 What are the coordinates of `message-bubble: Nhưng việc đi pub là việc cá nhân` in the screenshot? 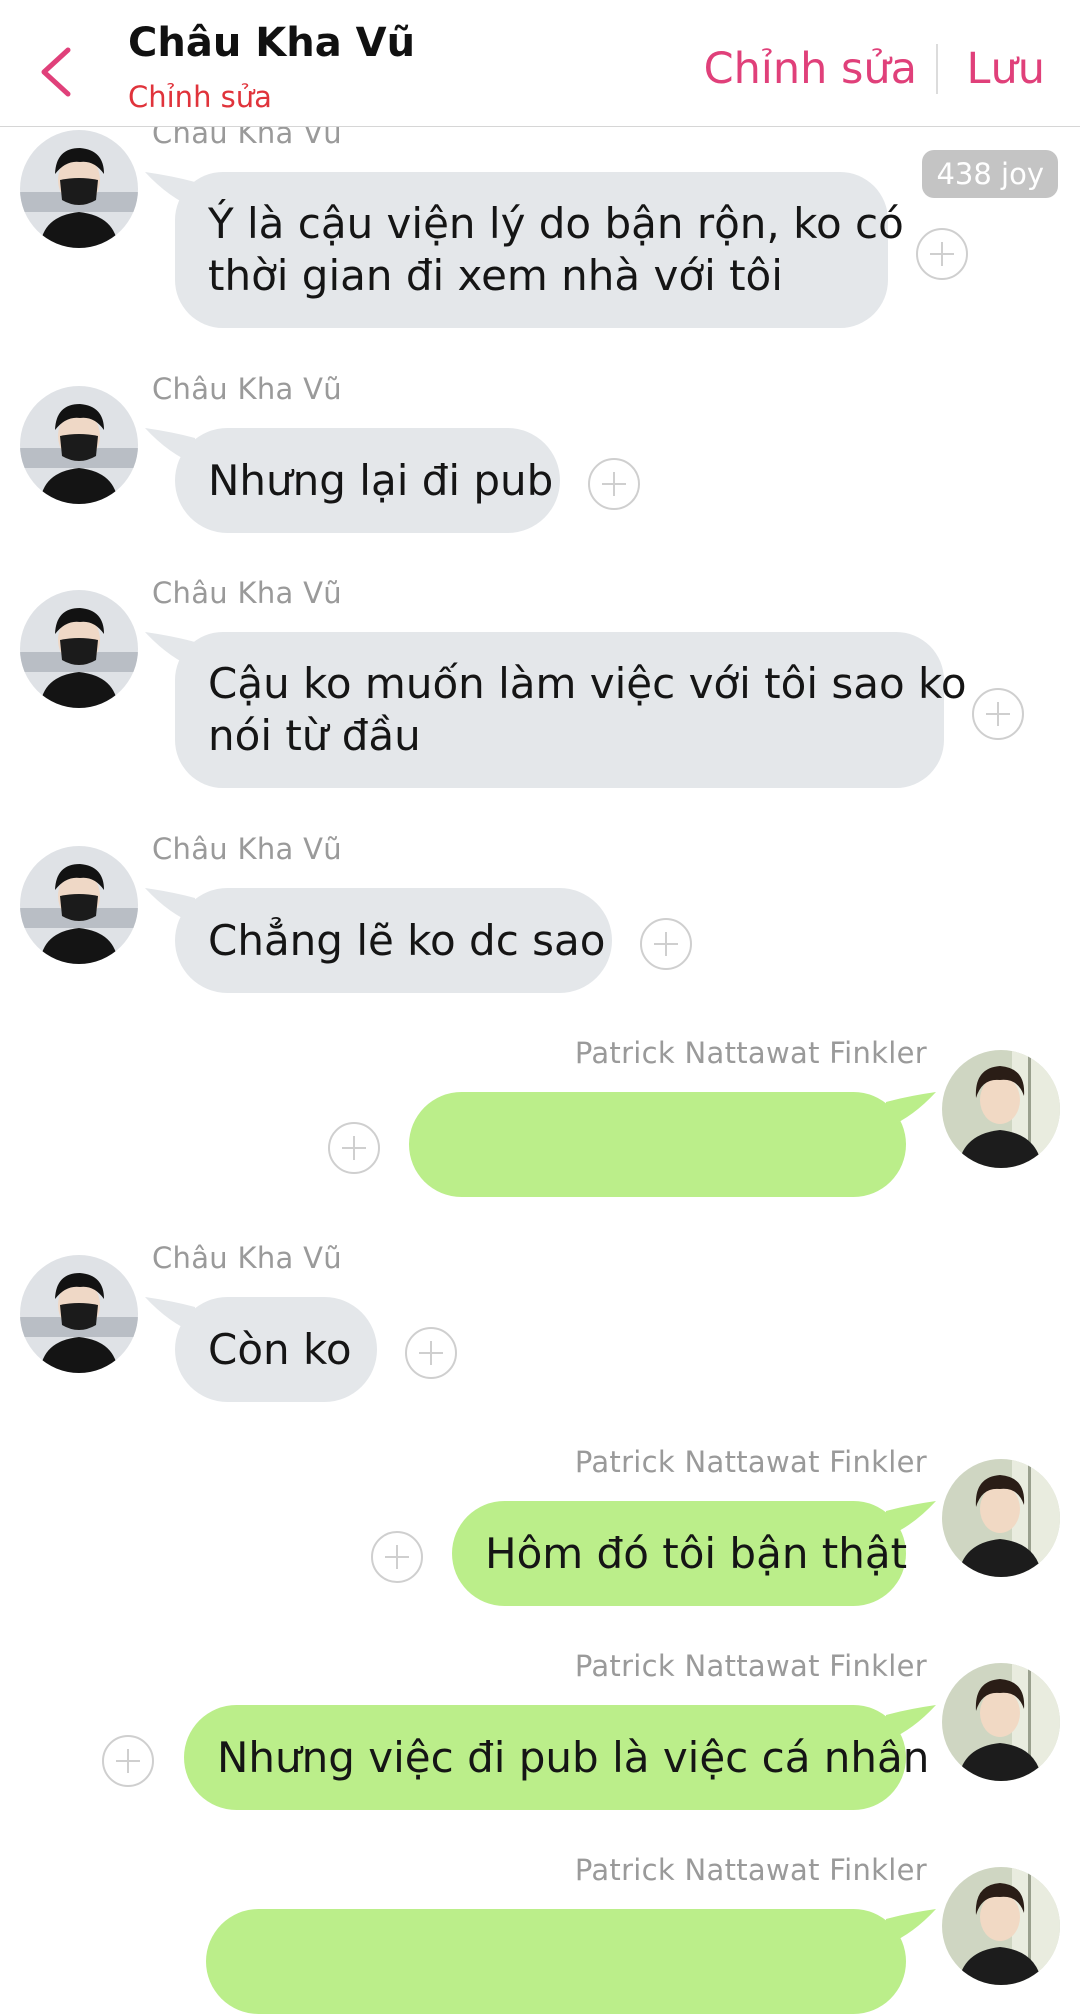 It's located at (560, 1757).